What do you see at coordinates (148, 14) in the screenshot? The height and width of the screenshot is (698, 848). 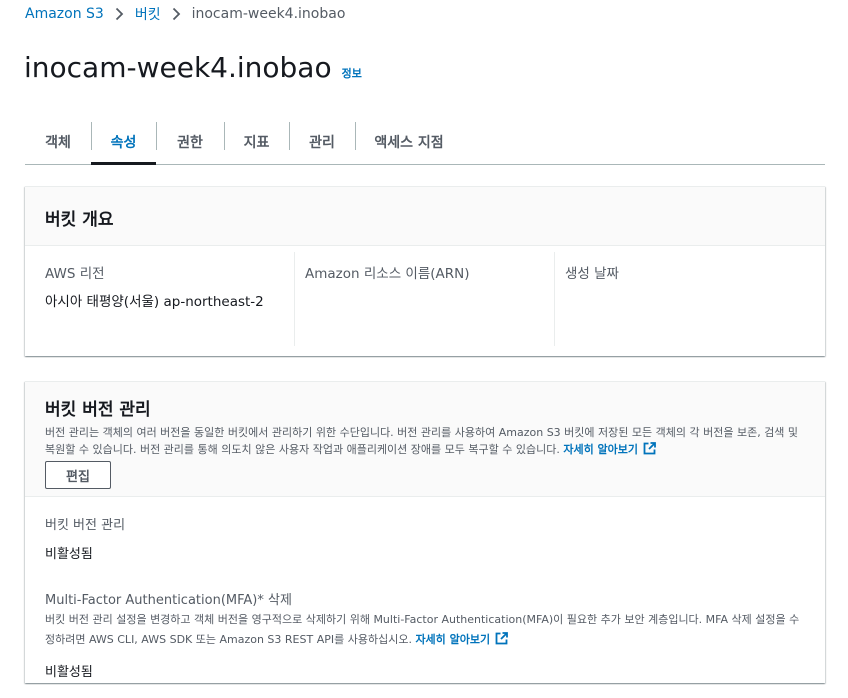 I see `breadcrumb-buckets-link: 버킷` at bounding box center [148, 14].